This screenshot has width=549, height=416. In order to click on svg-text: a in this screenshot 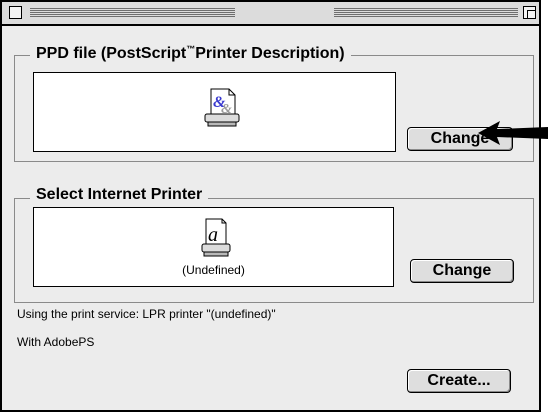, I will do `click(213, 235)`.